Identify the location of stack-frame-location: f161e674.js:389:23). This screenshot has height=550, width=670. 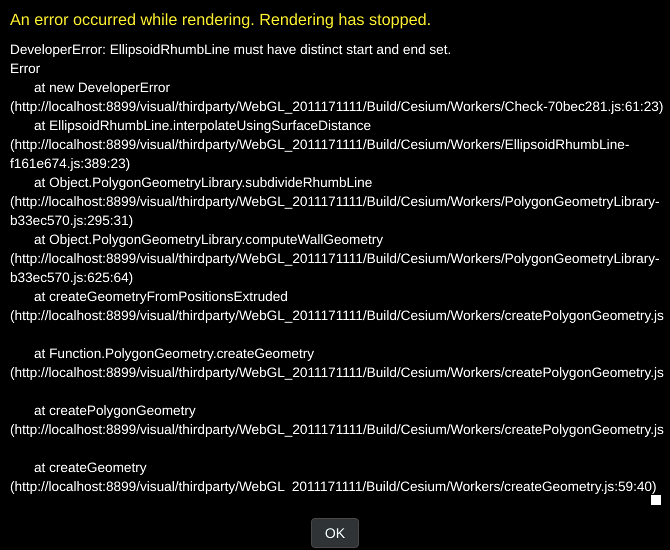
(71, 164).